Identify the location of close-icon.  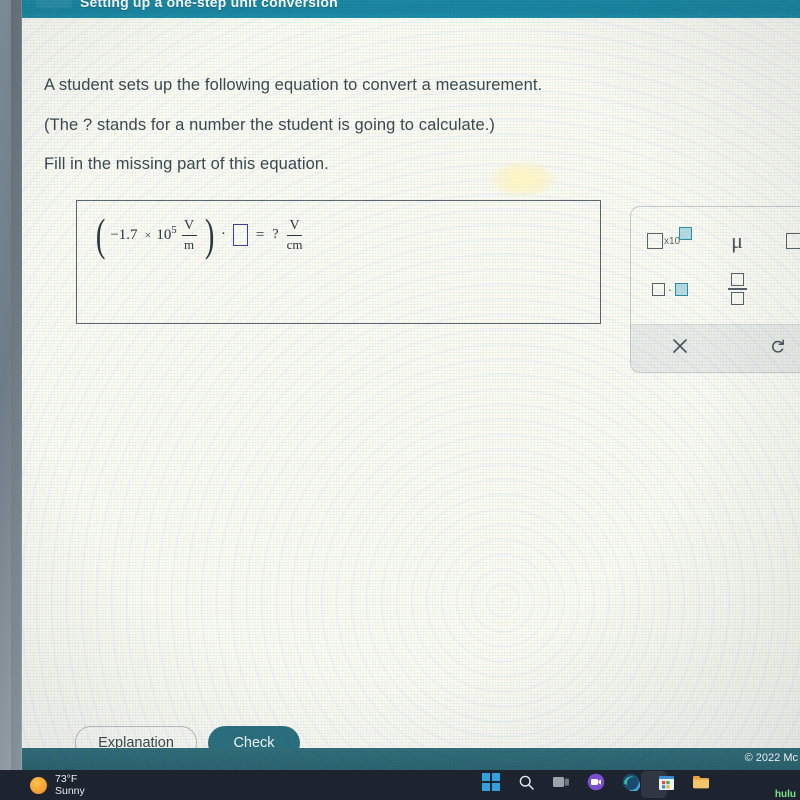
(680, 349).